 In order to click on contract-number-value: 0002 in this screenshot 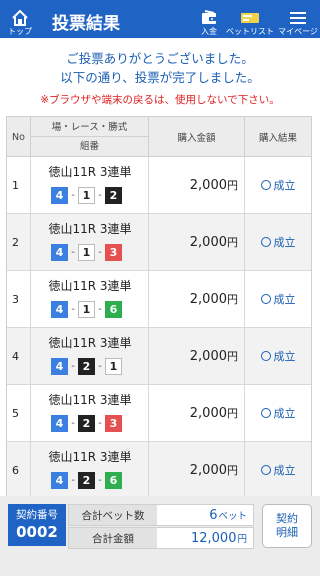, I will do `click(37, 532)`.